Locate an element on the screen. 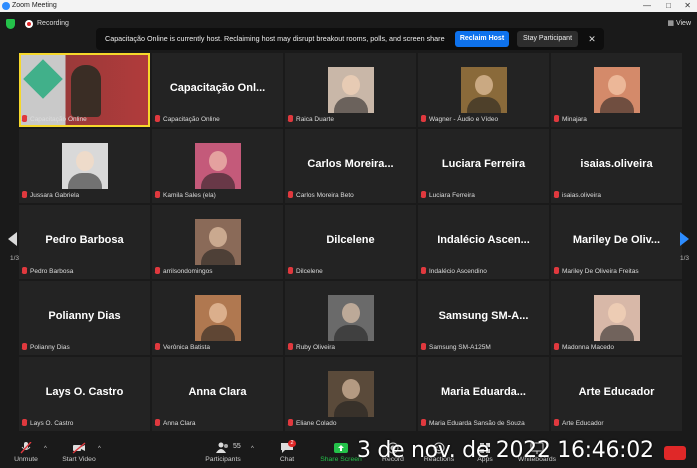 This screenshot has width=697, height=468. participant-name-label: Arte Educador is located at coordinates (579, 423).